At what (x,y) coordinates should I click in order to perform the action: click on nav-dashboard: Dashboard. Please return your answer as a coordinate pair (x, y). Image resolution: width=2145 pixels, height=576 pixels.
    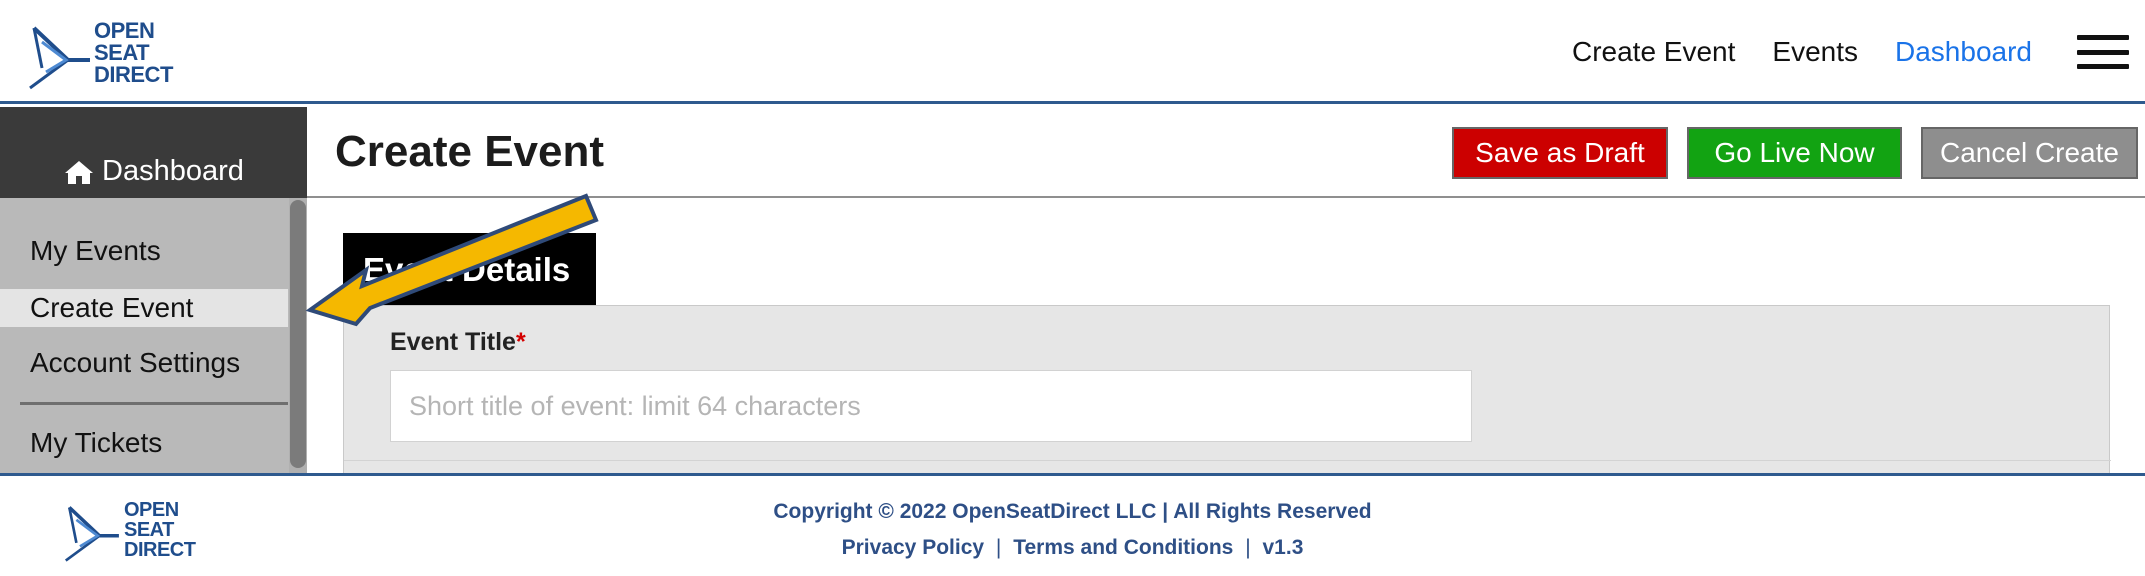
    Looking at the image, I should click on (1963, 52).